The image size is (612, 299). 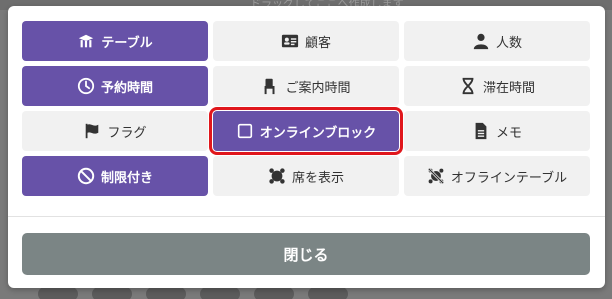 I want to click on chair-icon, so click(x=270, y=86).